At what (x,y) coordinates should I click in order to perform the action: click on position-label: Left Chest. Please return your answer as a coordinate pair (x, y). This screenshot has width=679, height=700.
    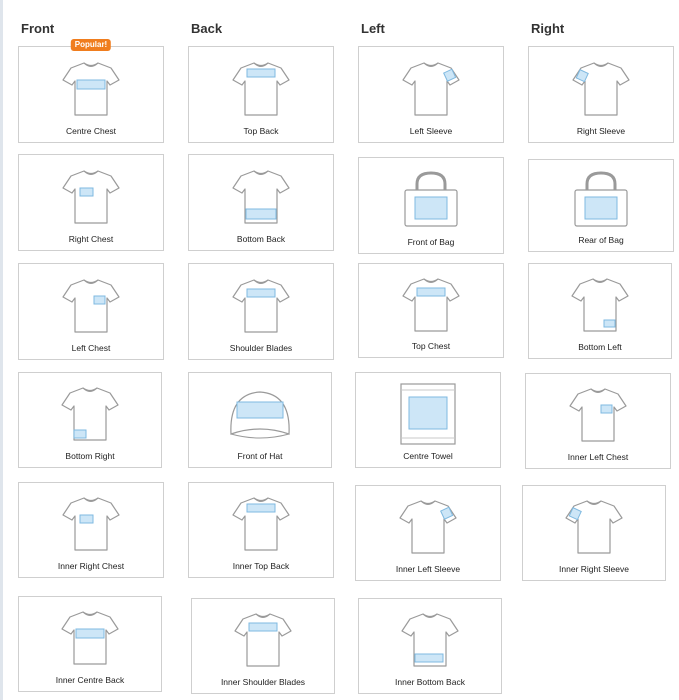
    Looking at the image, I should click on (91, 348).